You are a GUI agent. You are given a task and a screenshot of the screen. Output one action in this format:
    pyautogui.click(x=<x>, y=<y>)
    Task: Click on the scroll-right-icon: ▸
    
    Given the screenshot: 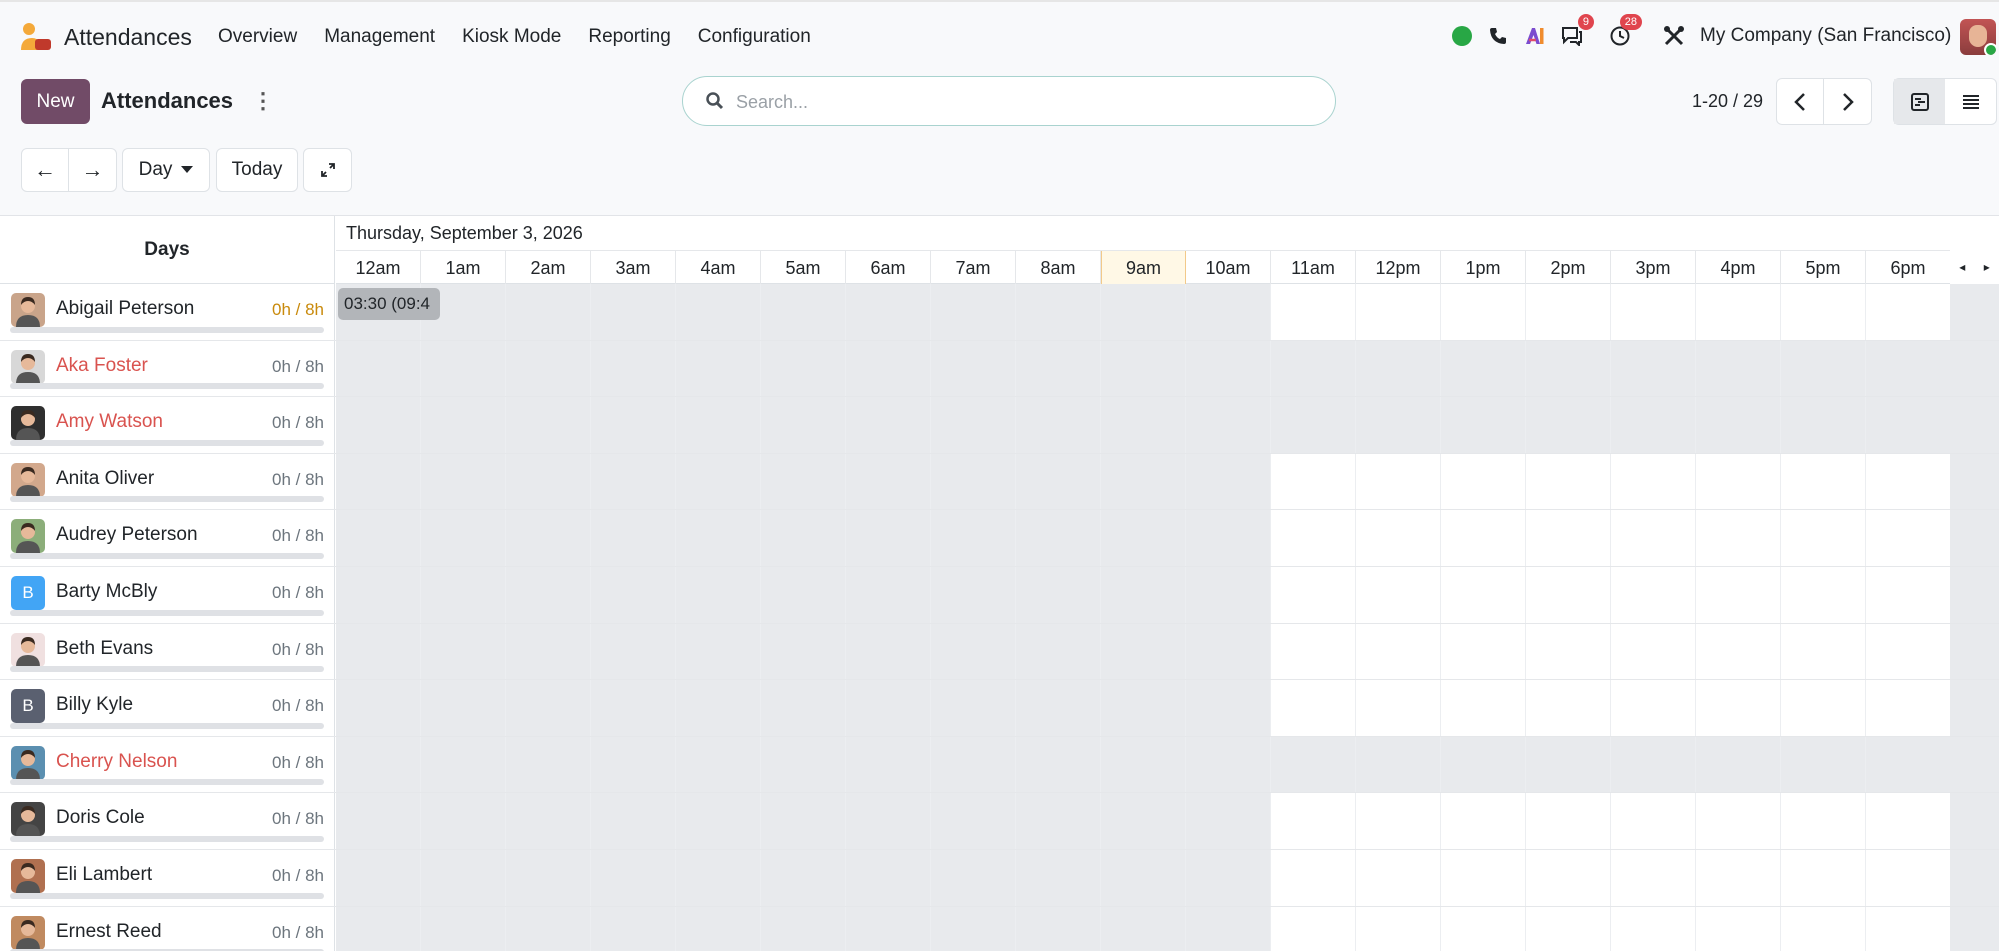 What is the action you would take?
    pyautogui.click(x=1987, y=267)
    